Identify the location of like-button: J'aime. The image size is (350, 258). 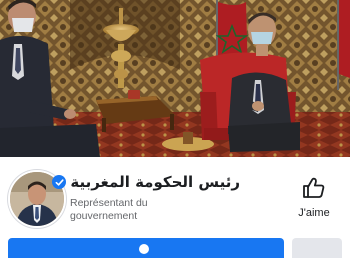
(314, 202).